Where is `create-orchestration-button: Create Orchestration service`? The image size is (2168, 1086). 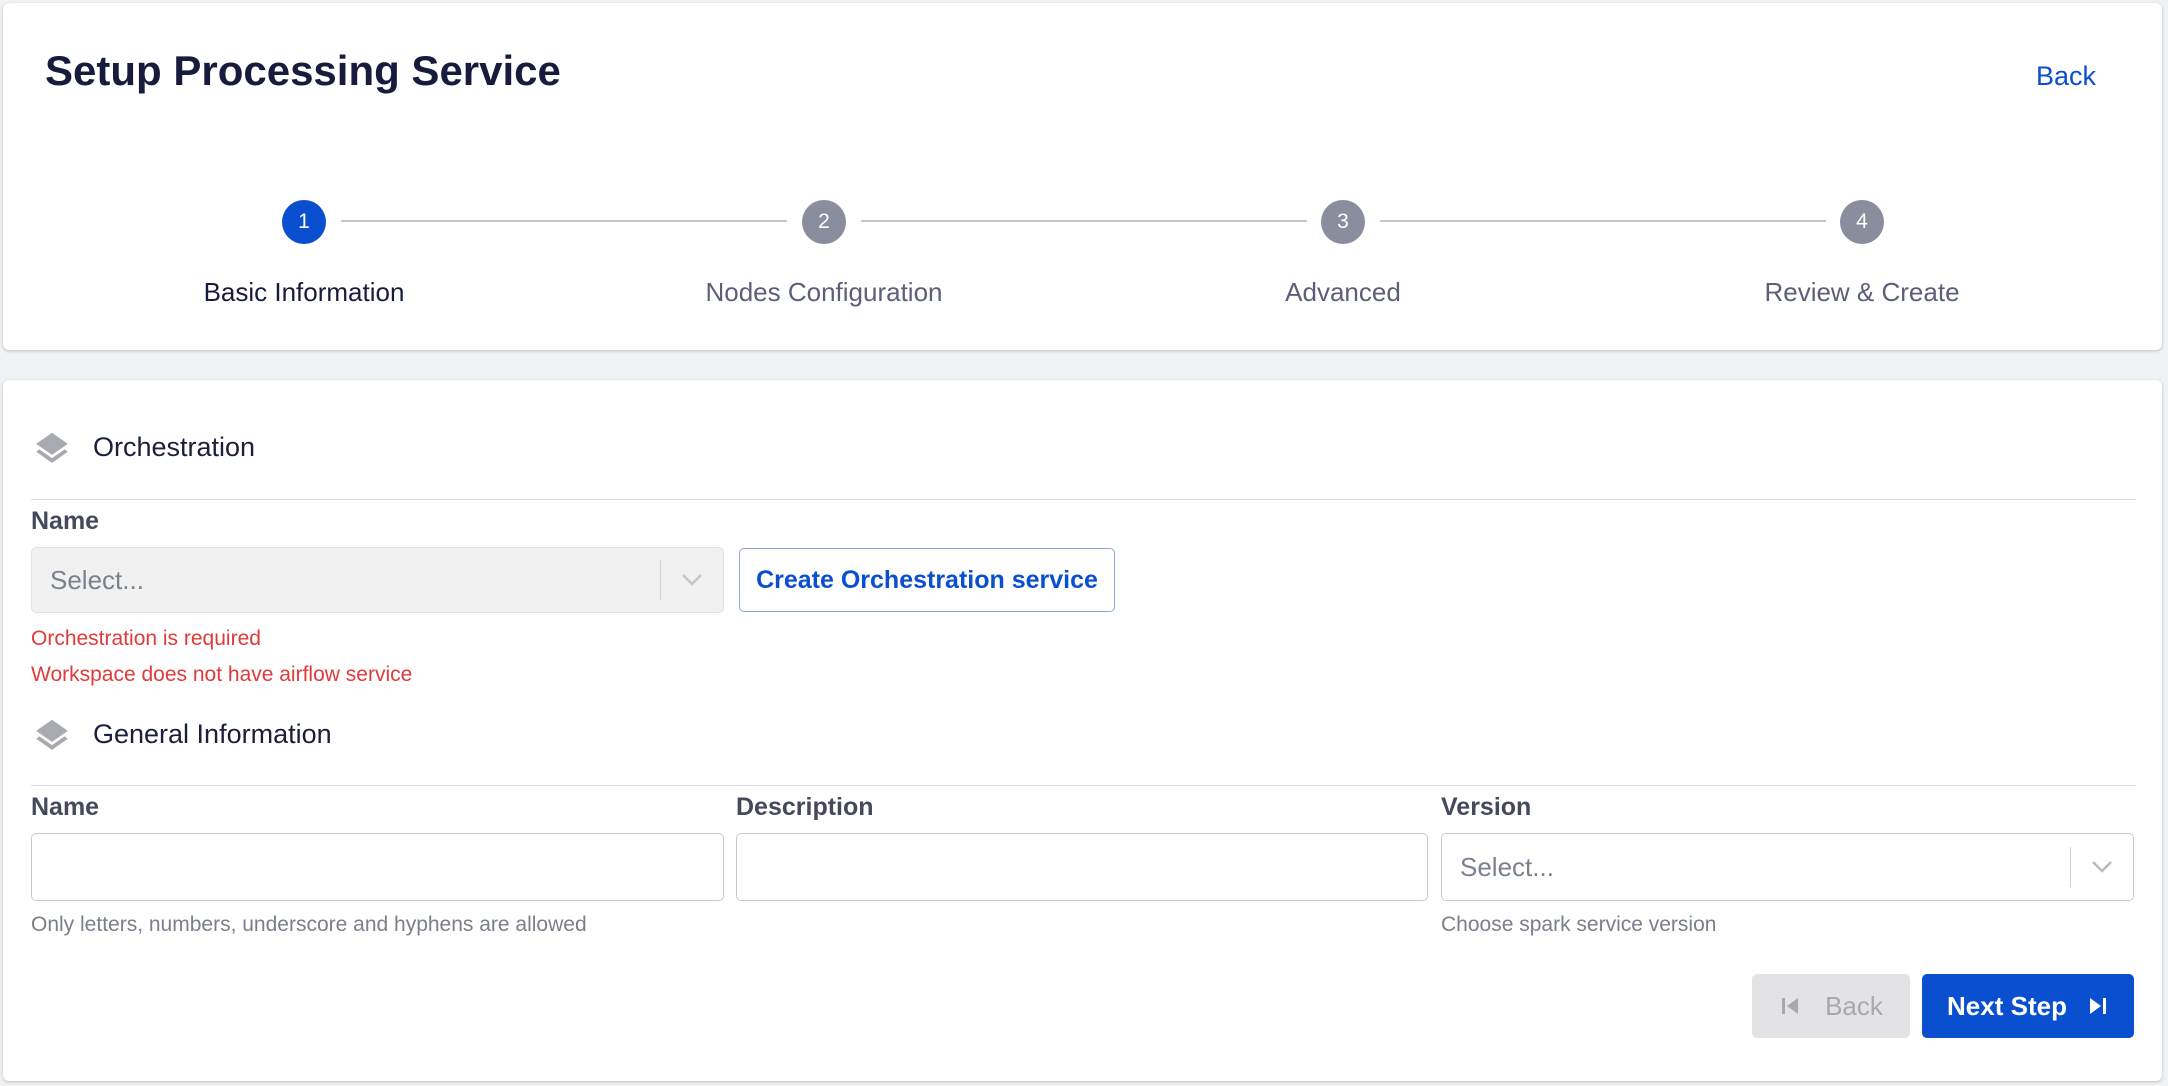
create-orchestration-button: Create Orchestration service is located at coordinates (927, 580).